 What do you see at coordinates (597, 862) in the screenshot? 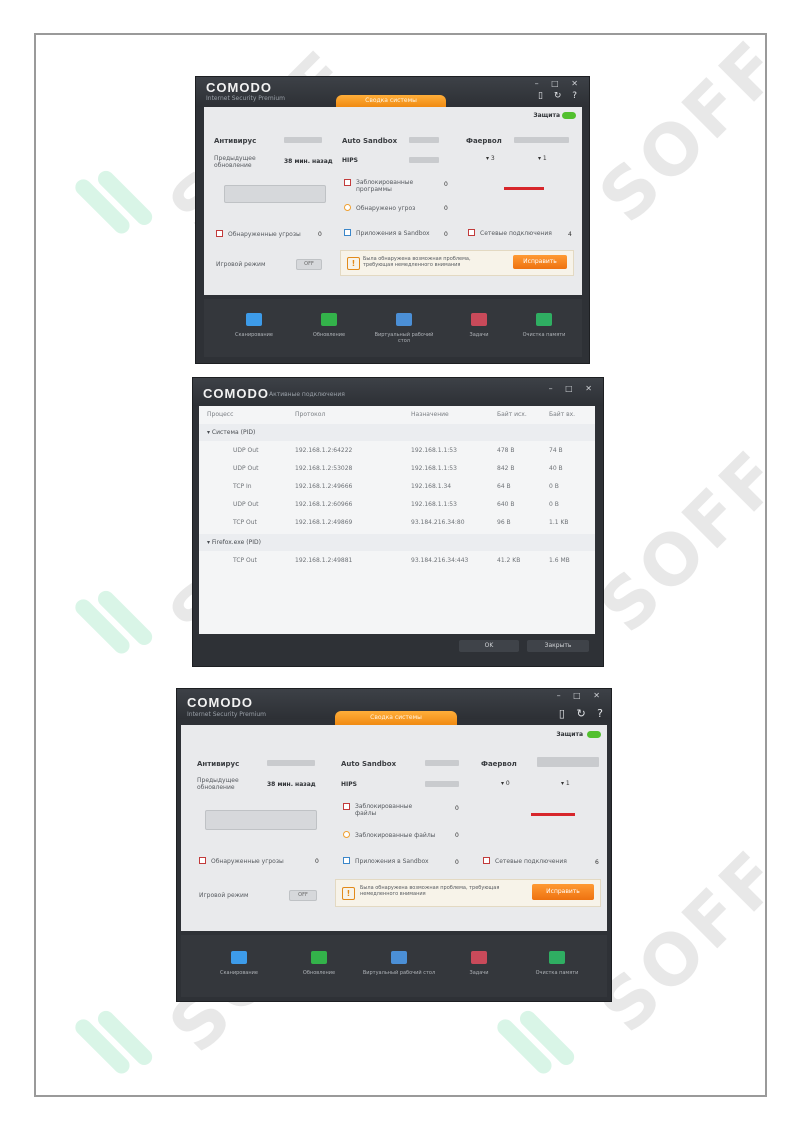
I see `fw-count: 6` at bounding box center [597, 862].